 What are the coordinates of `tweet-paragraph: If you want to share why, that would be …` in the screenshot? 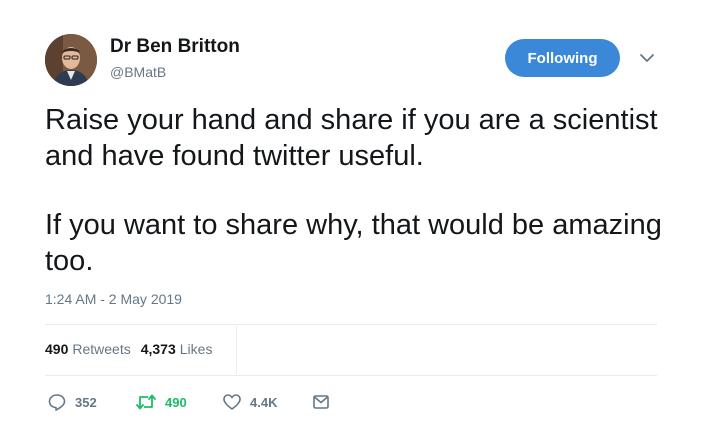 It's located at (353, 243).